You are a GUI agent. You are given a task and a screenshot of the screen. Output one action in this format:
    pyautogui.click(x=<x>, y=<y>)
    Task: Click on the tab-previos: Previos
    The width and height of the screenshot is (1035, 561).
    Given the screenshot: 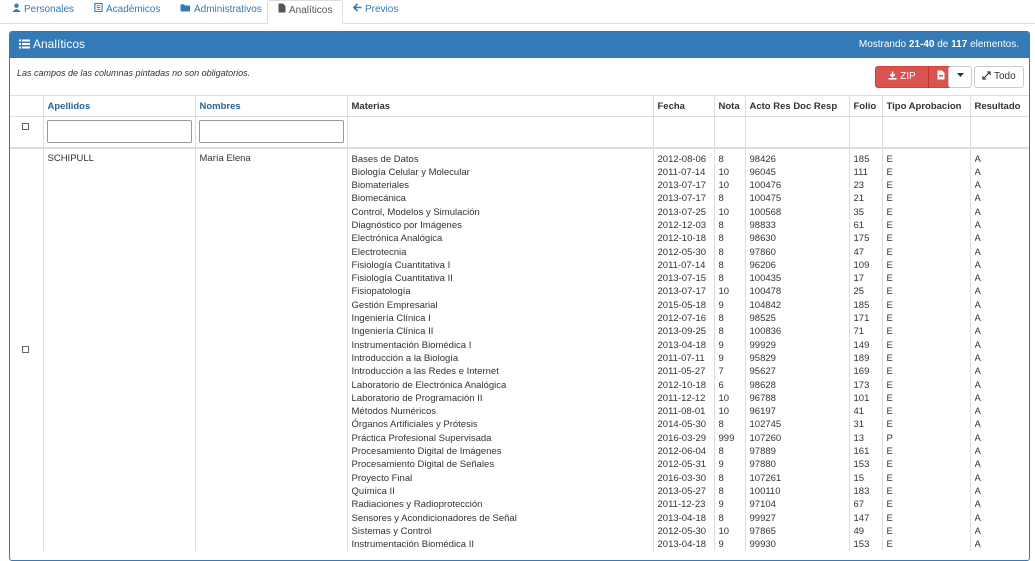 What is the action you would take?
    pyautogui.click(x=375, y=12)
    